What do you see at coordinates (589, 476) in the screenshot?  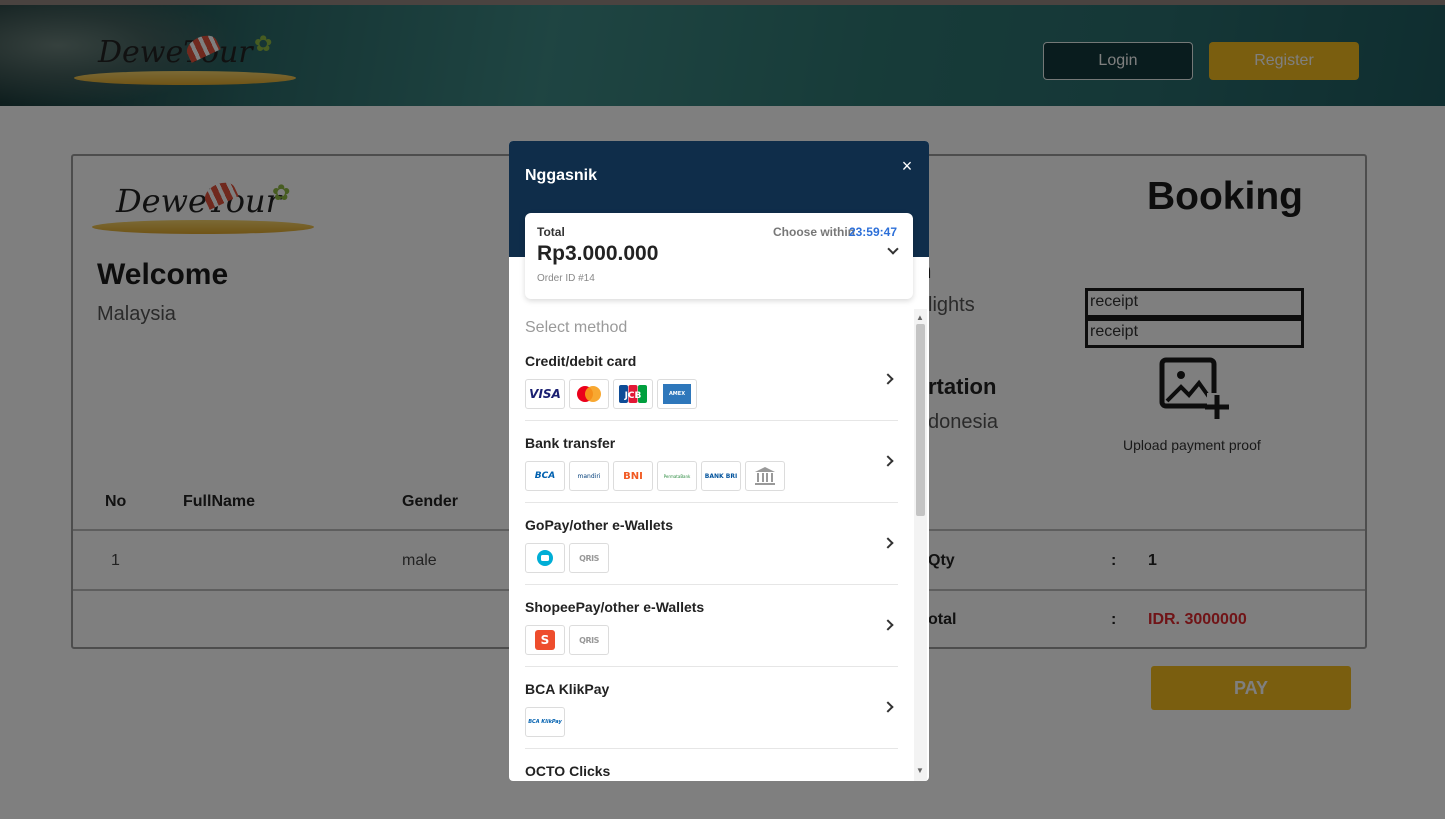 I see `mandiri-logo: mandiri` at bounding box center [589, 476].